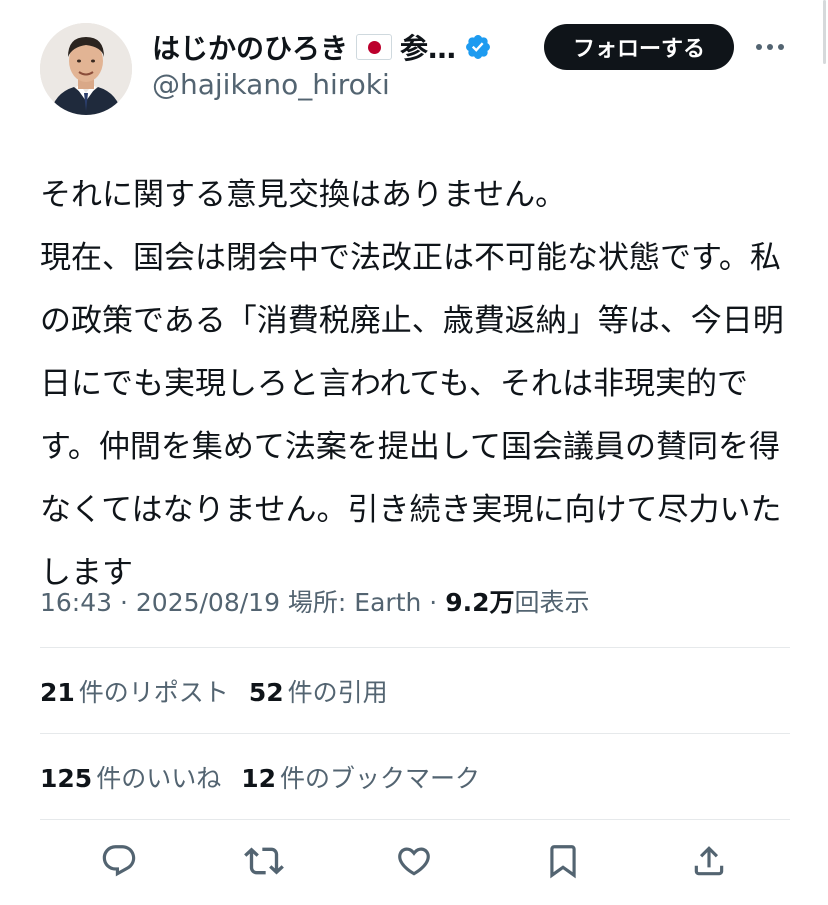 Image resolution: width=828 pixels, height=905 pixels. Describe the element at coordinates (639, 47) in the screenshot. I see `follow-button: フォローする` at that location.